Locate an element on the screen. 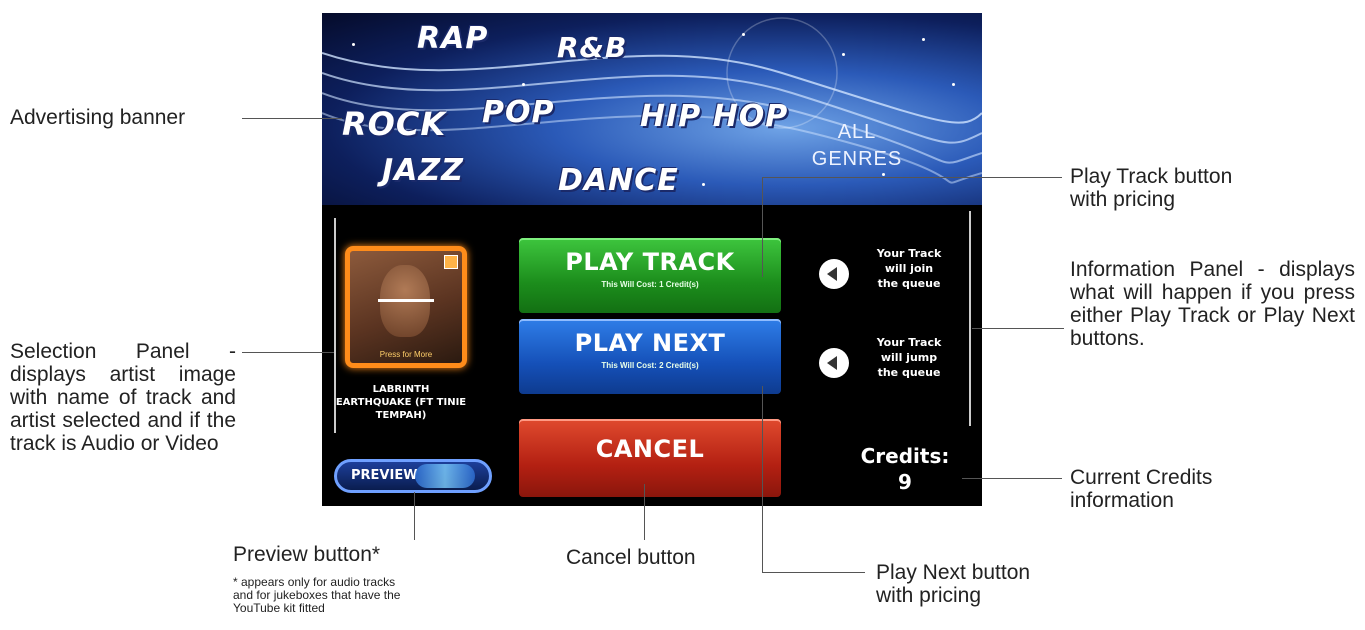 The height and width of the screenshot is (630, 1365). genre-pop: POP is located at coordinates (518, 112).